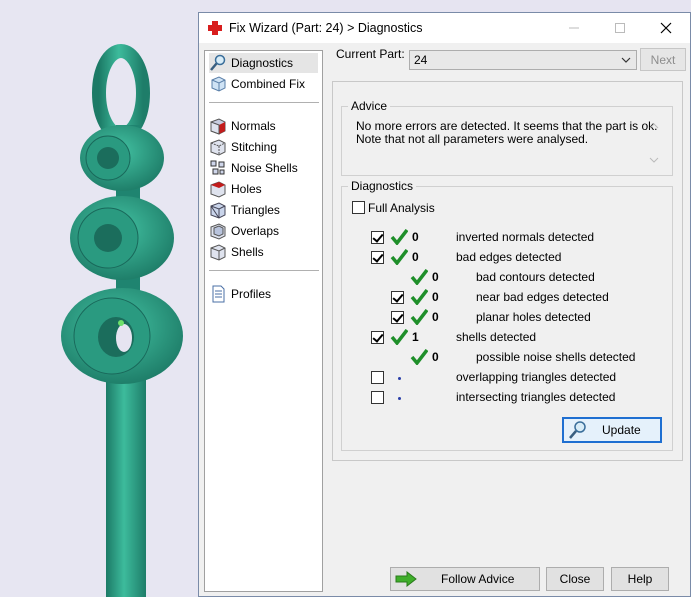  Describe the element at coordinates (326, 28) in the screenshot. I see `window-title: Fix Wizard (Part: 24) > Diagnostics` at that location.